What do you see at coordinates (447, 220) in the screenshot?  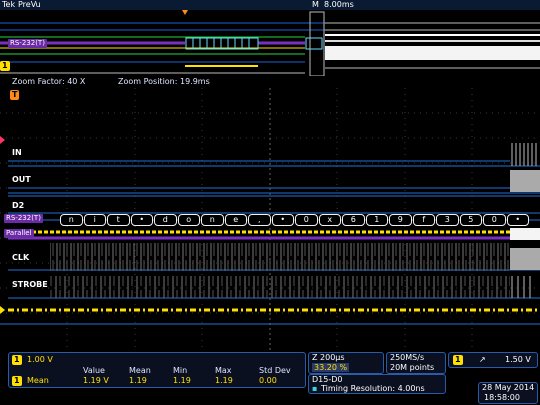 I see `decode-char: 3` at bounding box center [447, 220].